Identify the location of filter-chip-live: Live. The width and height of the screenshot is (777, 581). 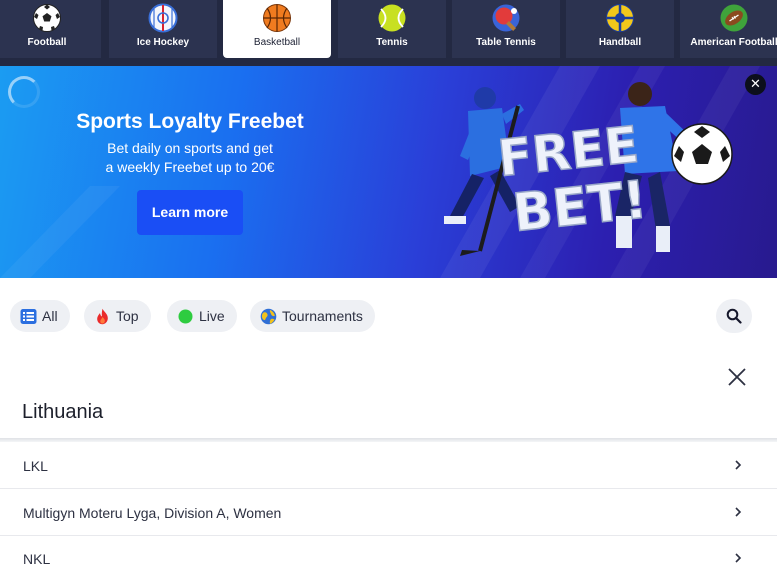
(202, 316).